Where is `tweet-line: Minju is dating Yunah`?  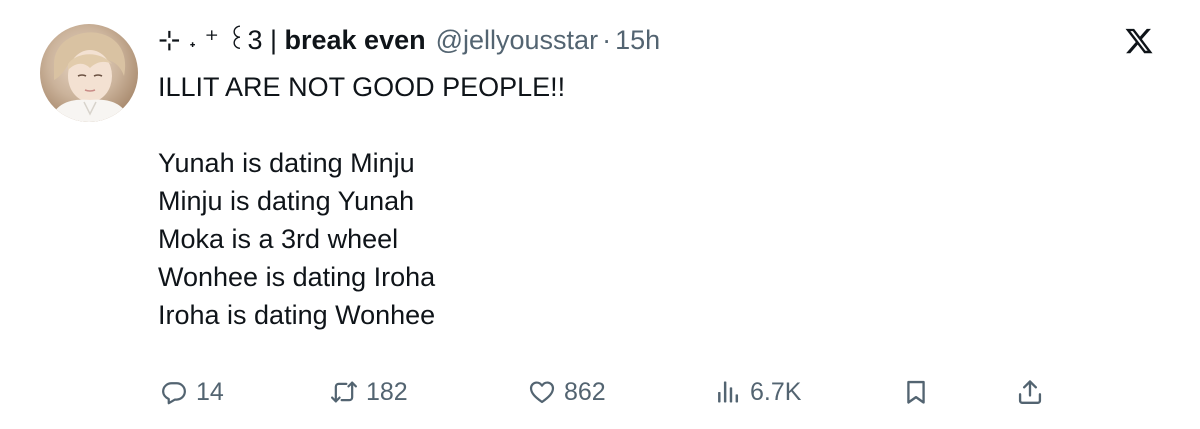 tweet-line: Minju is dating Yunah is located at coordinates (286, 201).